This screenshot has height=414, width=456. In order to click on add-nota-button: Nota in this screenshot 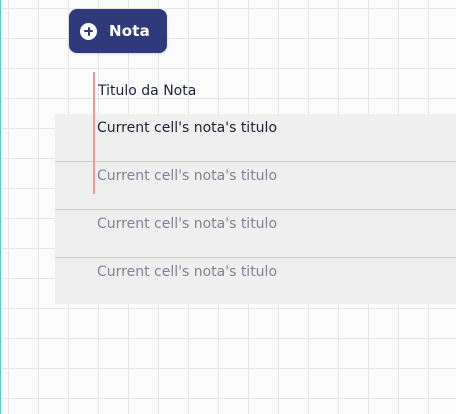, I will do `click(118, 31)`.